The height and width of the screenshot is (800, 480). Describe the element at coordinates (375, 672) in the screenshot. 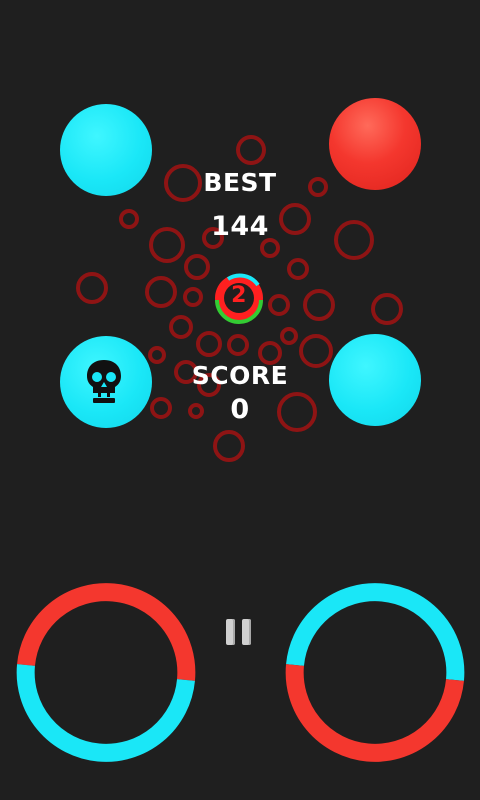

I see `right-ring` at that location.